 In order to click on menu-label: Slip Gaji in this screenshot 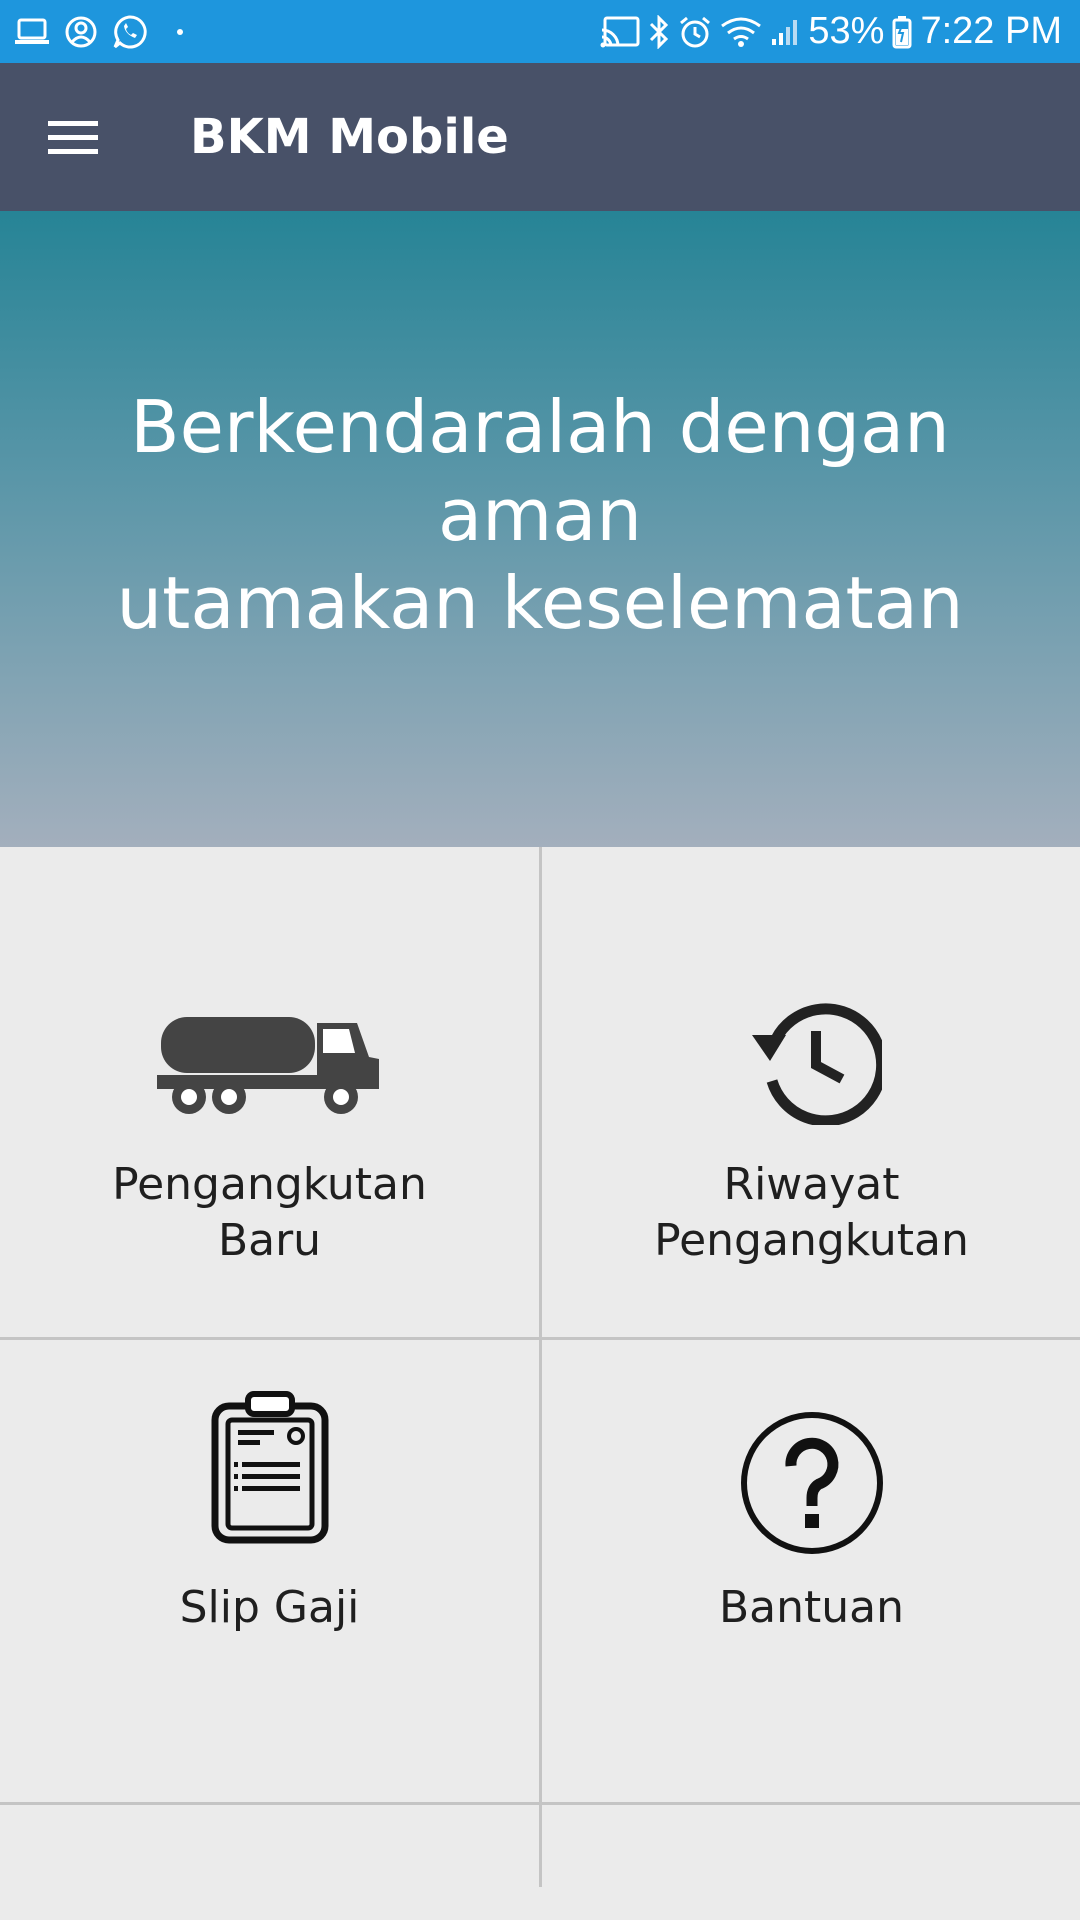, I will do `click(269, 1607)`.